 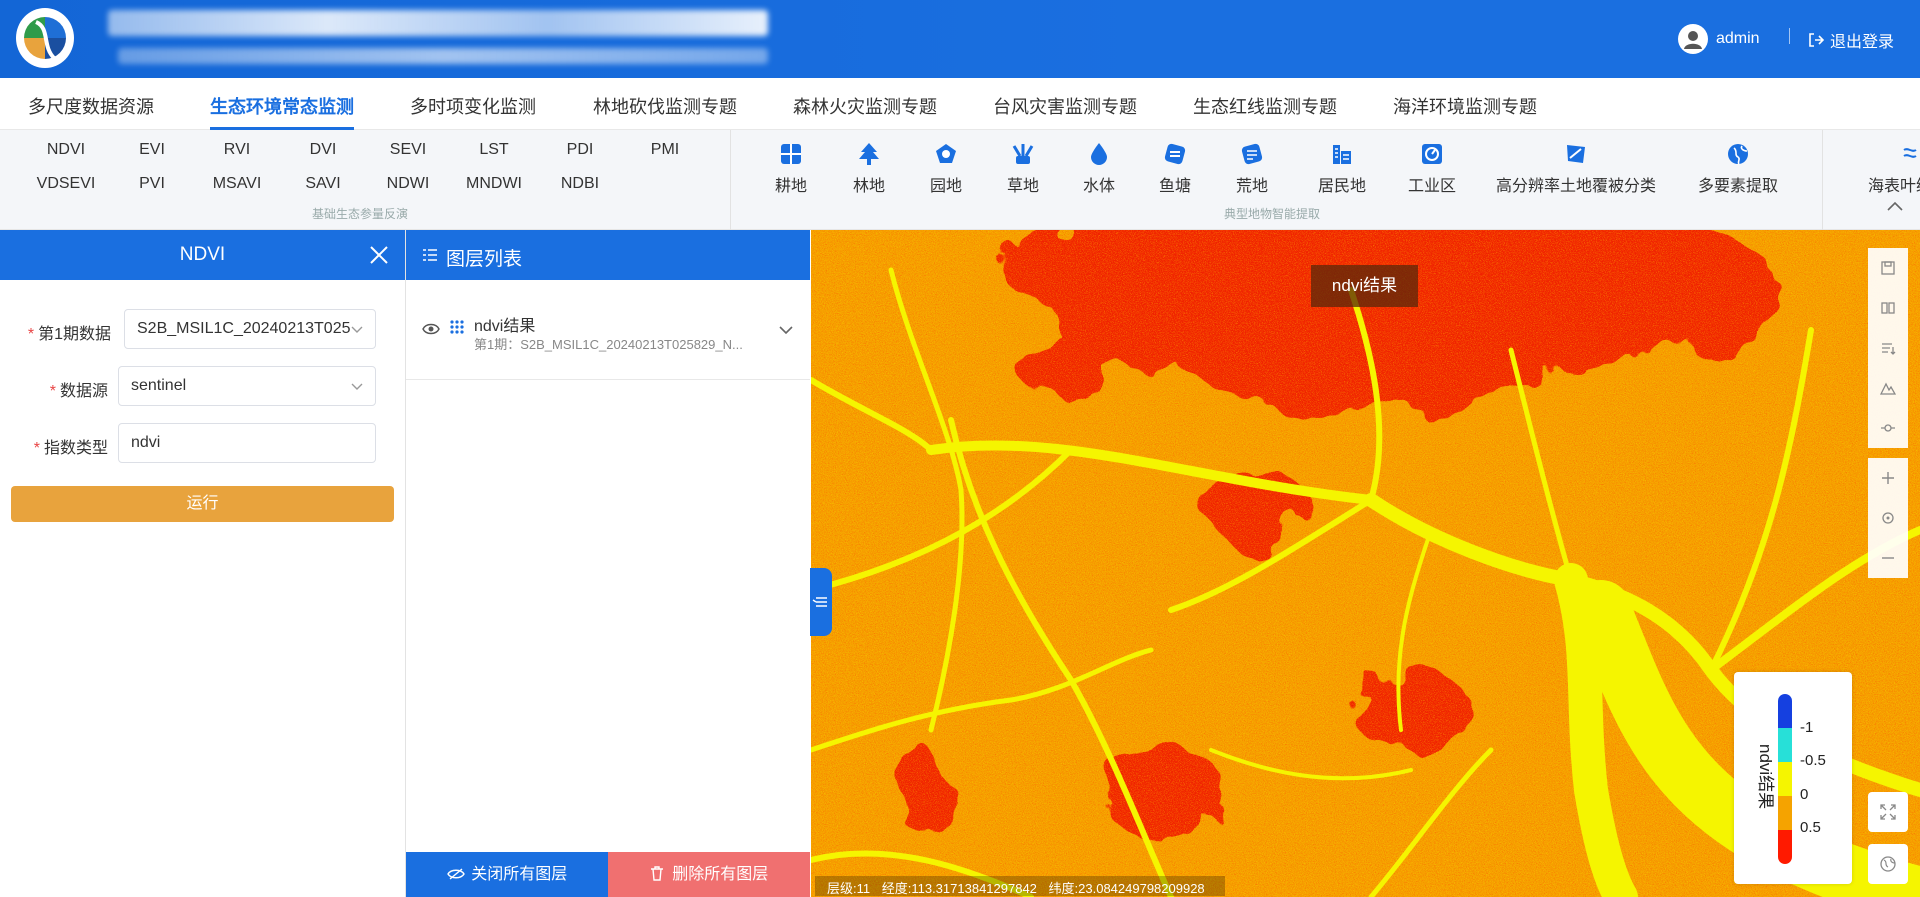 What do you see at coordinates (78, 391) in the screenshot?
I see `field-label: * 数据源` at bounding box center [78, 391].